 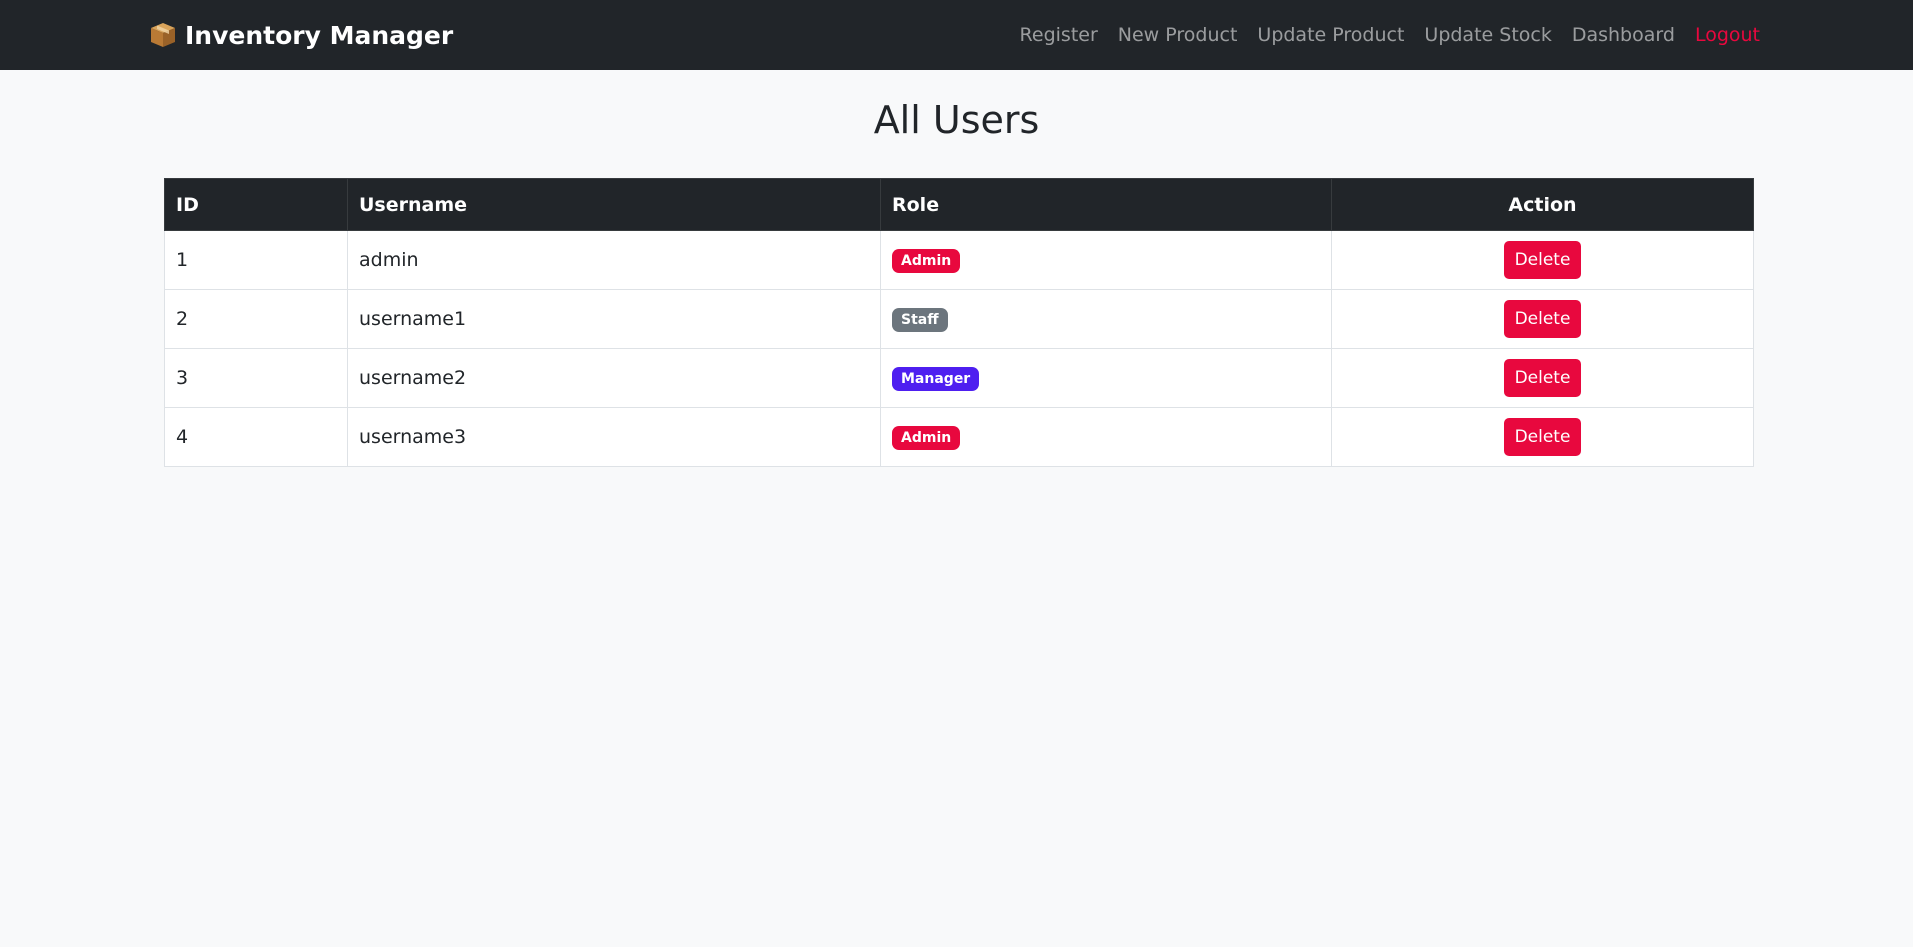 I want to click on cell-id: 1, so click(x=256, y=260).